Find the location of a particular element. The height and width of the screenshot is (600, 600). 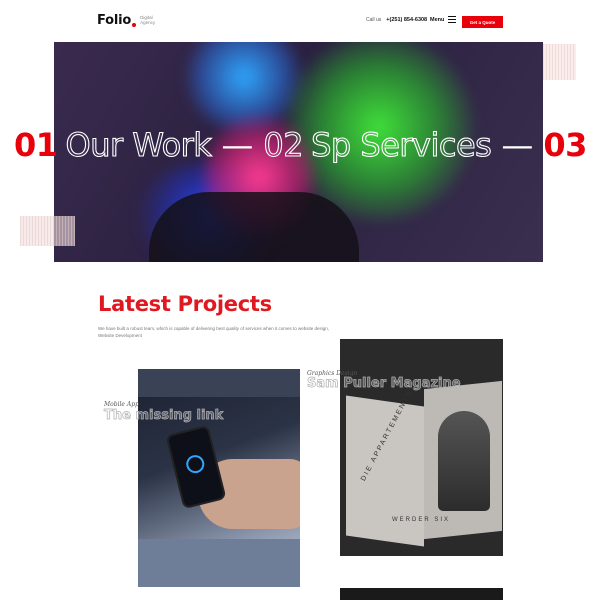

decorative-ghost-block is located at coordinates (47, 231).